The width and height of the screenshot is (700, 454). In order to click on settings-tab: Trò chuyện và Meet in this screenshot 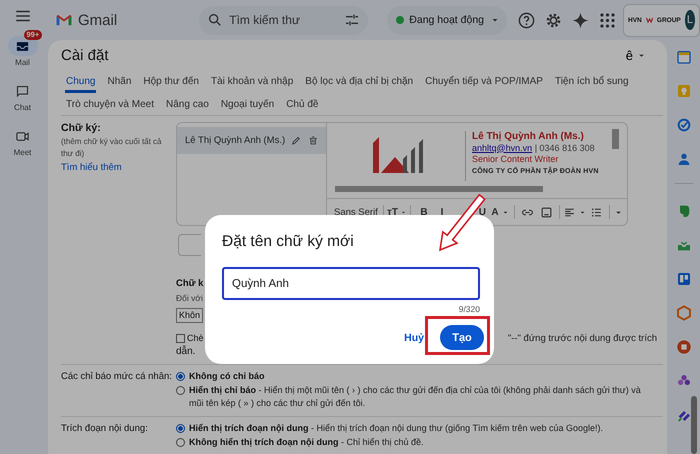, I will do `click(110, 104)`.